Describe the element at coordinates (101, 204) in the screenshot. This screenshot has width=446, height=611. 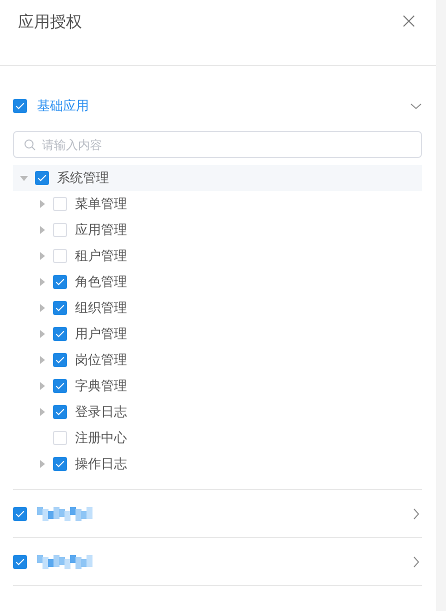
I see `tree-label: 菜单管理` at that location.